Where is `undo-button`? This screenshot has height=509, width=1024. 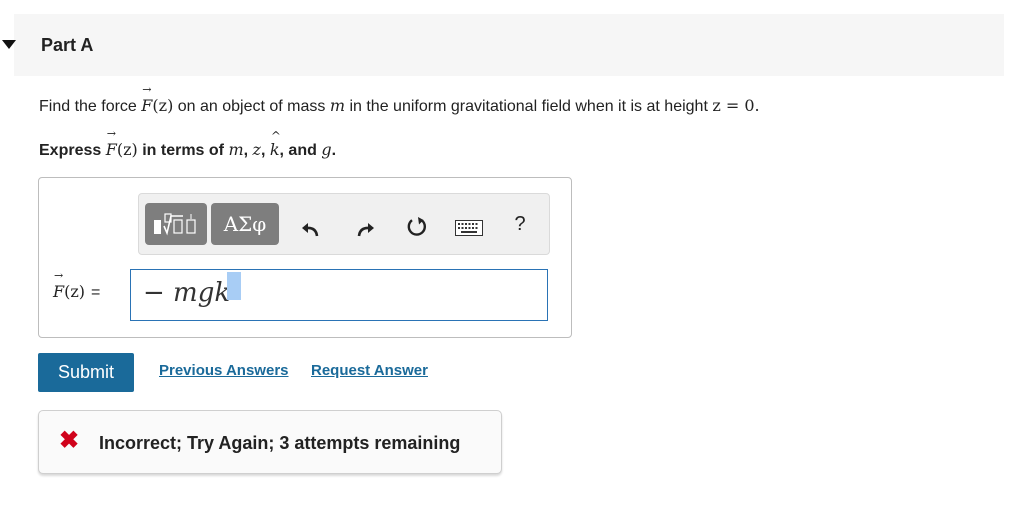 undo-button is located at coordinates (311, 229).